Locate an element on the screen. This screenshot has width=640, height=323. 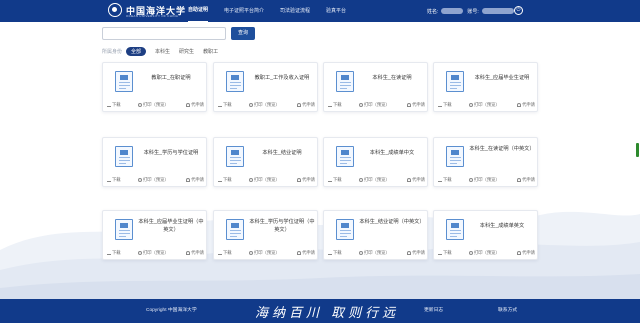
certificate-card: 本科生_成绩单英文 下载 打印（预览） 代申请 is located at coordinates (485, 235).